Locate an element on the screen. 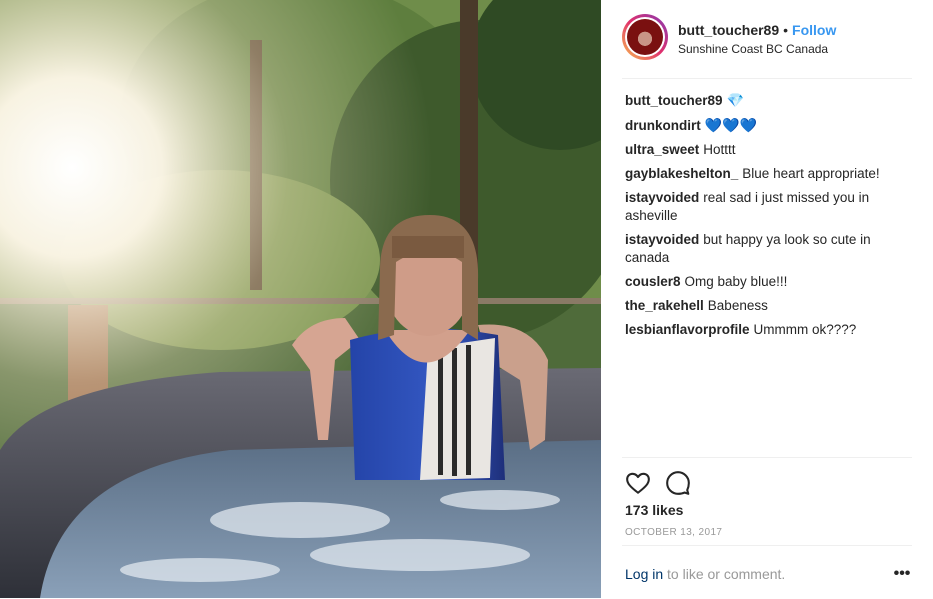 The height and width of the screenshot is (599, 933). comment-username: cousler8 is located at coordinates (653, 281).